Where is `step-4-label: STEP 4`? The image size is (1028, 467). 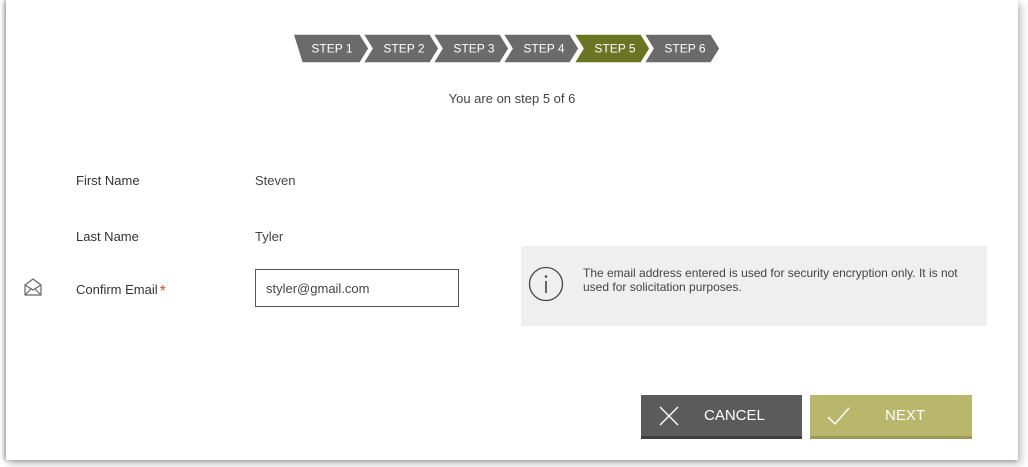
step-4-label: STEP 4 is located at coordinates (543, 49).